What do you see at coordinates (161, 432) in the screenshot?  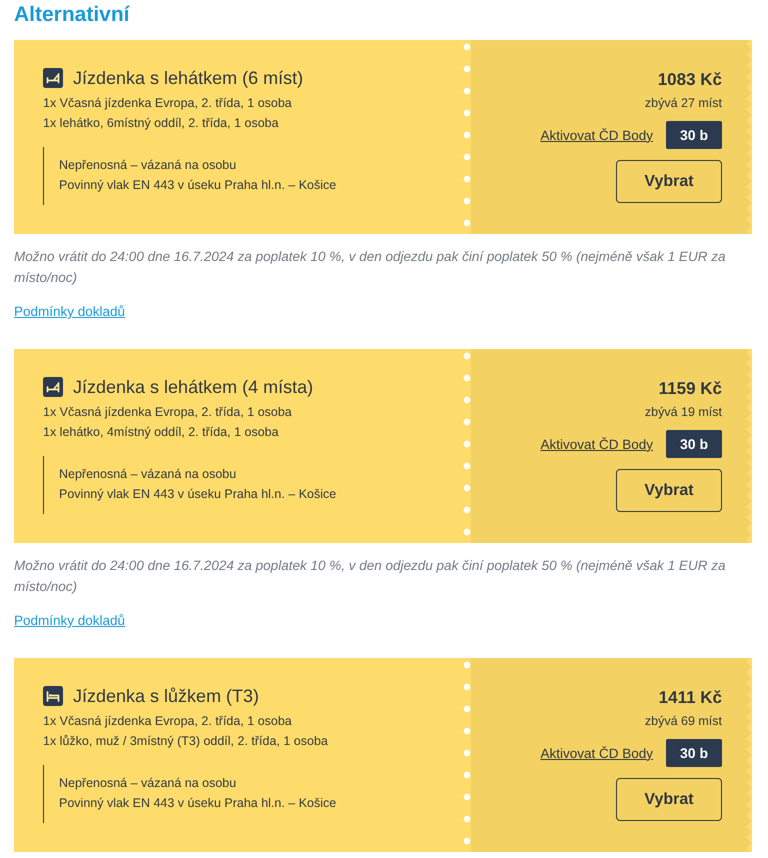 I see `ticket-item: 1x lehátko, 4místný oddíl, 2. třída, 1 osoba` at bounding box center [161, 432].